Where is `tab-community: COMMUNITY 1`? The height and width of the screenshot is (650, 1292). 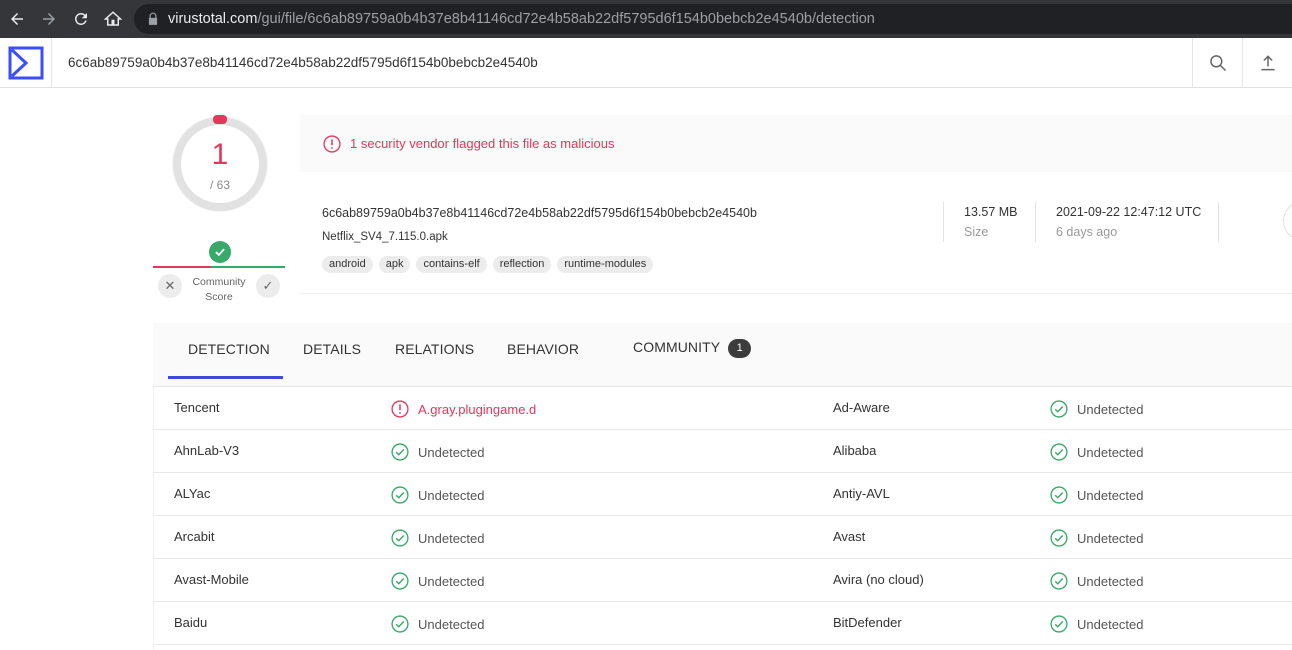 tab-community: COMMUNITY 1 is located at coordinates (692, 348).